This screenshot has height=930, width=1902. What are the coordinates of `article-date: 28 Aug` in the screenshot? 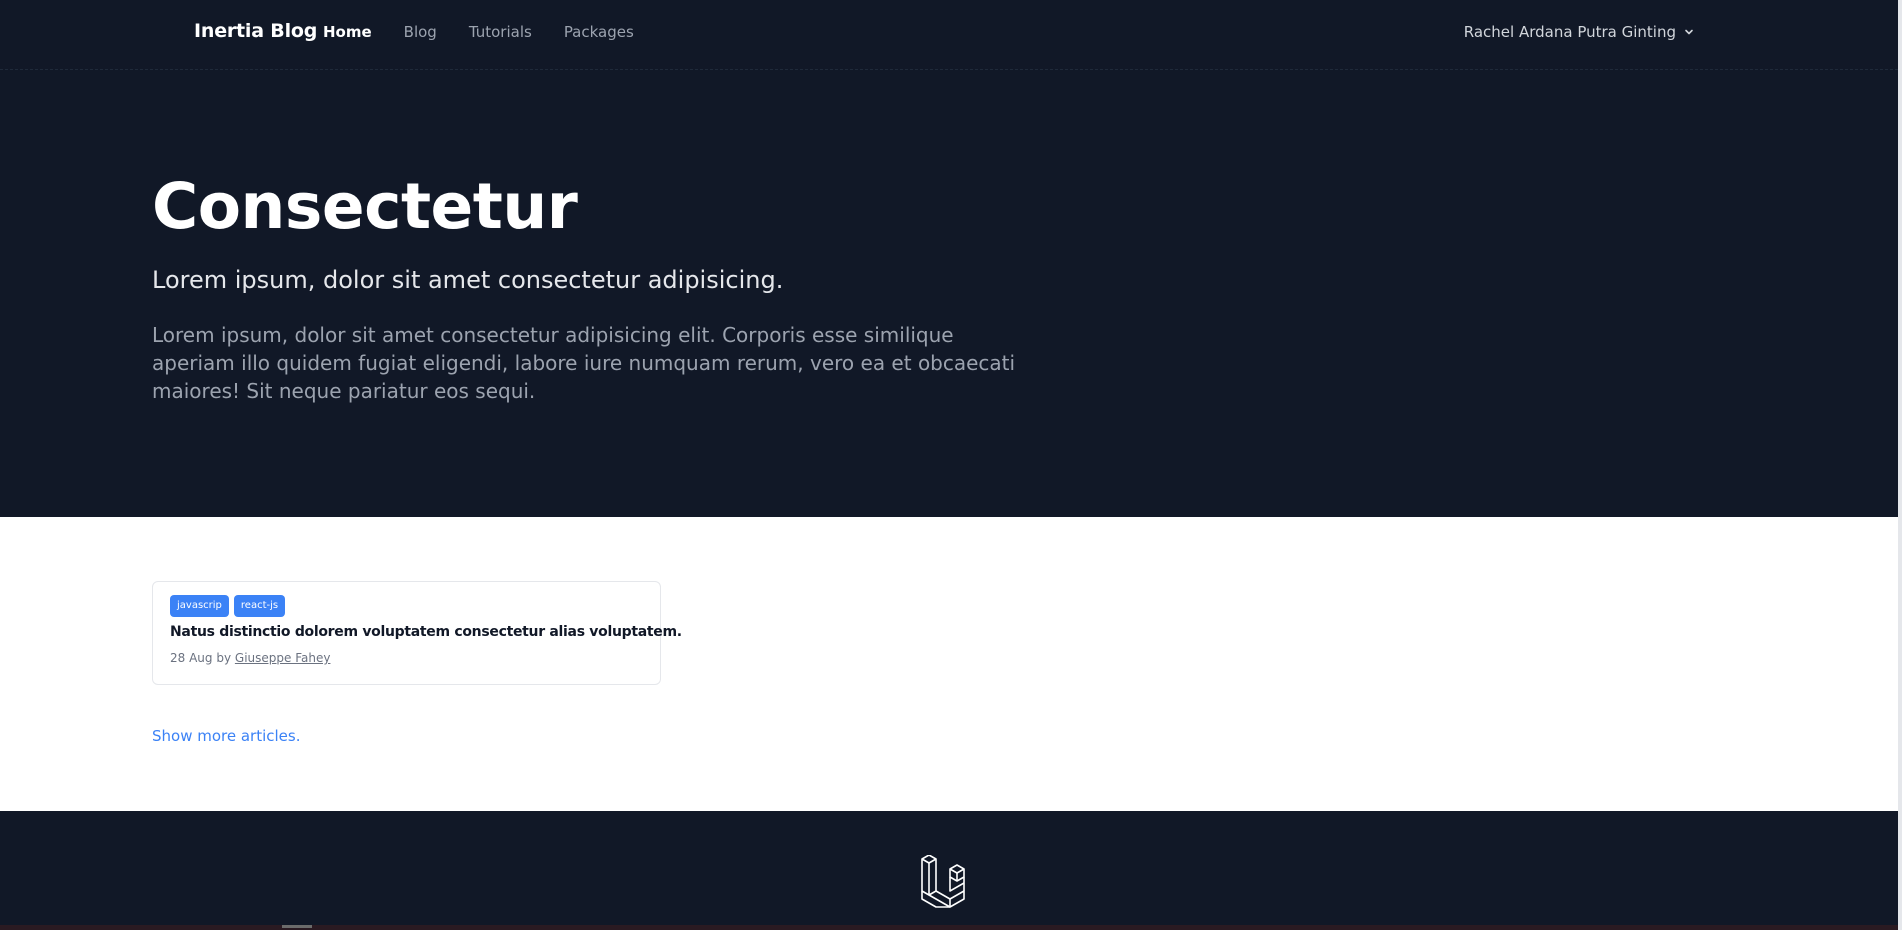 It's located at (191, 658).